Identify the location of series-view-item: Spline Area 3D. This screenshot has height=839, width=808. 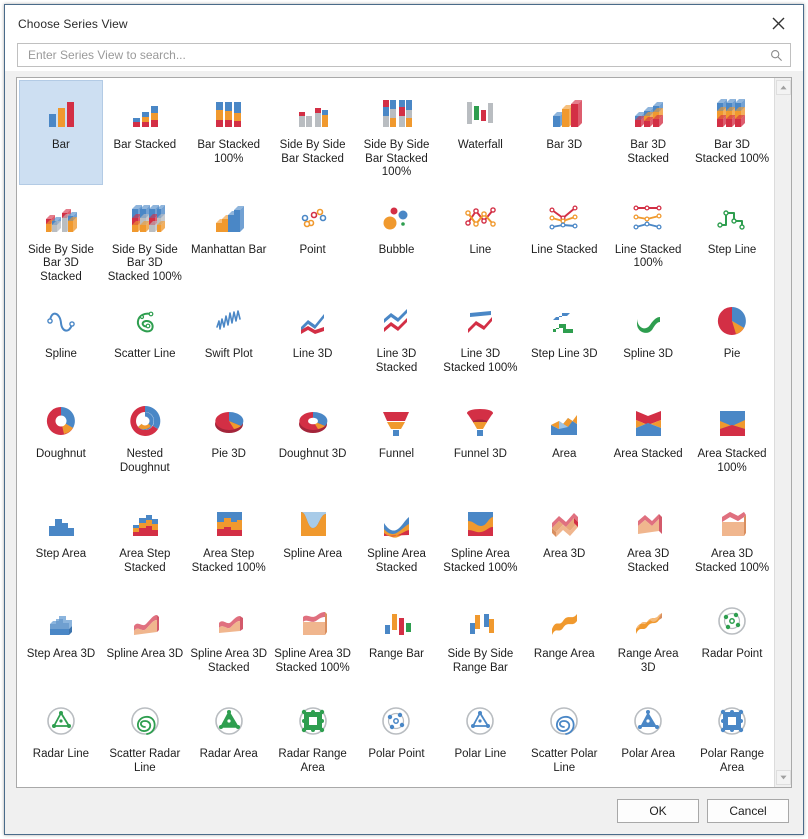
(145, 639).